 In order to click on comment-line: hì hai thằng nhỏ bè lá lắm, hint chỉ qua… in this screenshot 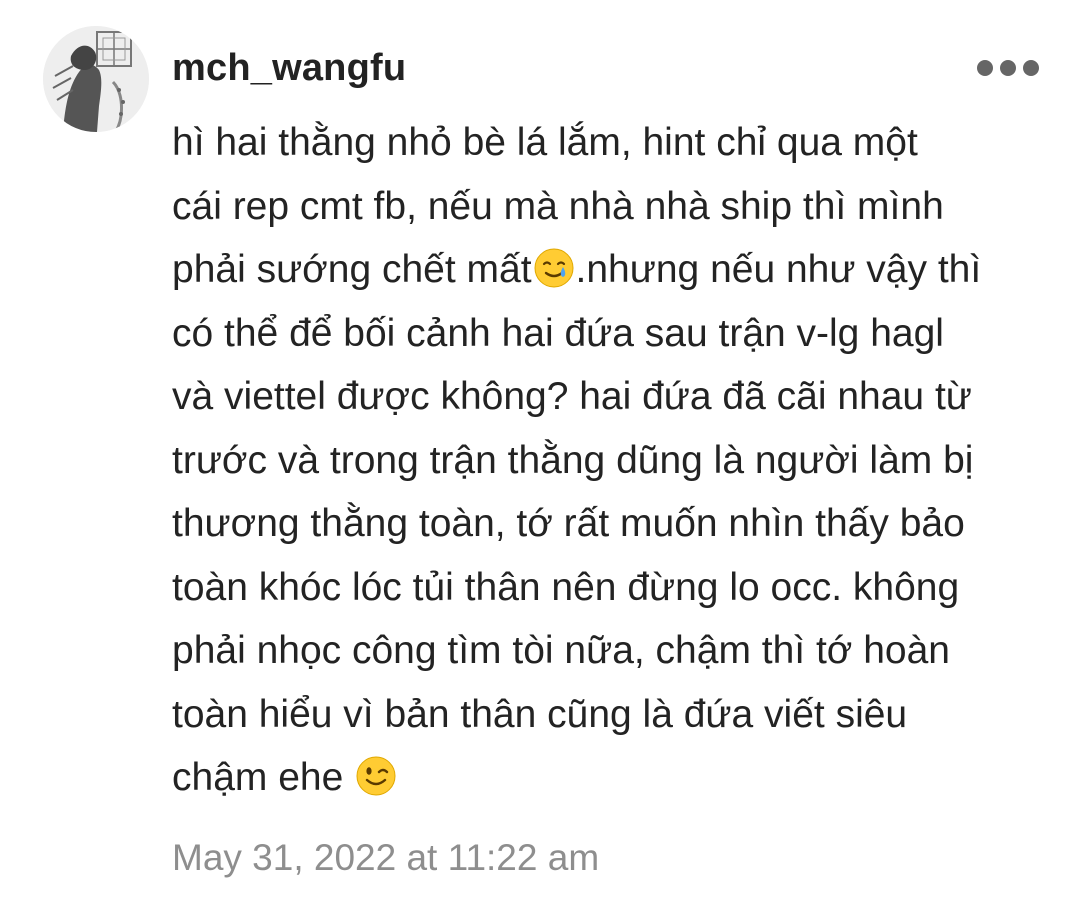, I will do `click(545, 142)`.